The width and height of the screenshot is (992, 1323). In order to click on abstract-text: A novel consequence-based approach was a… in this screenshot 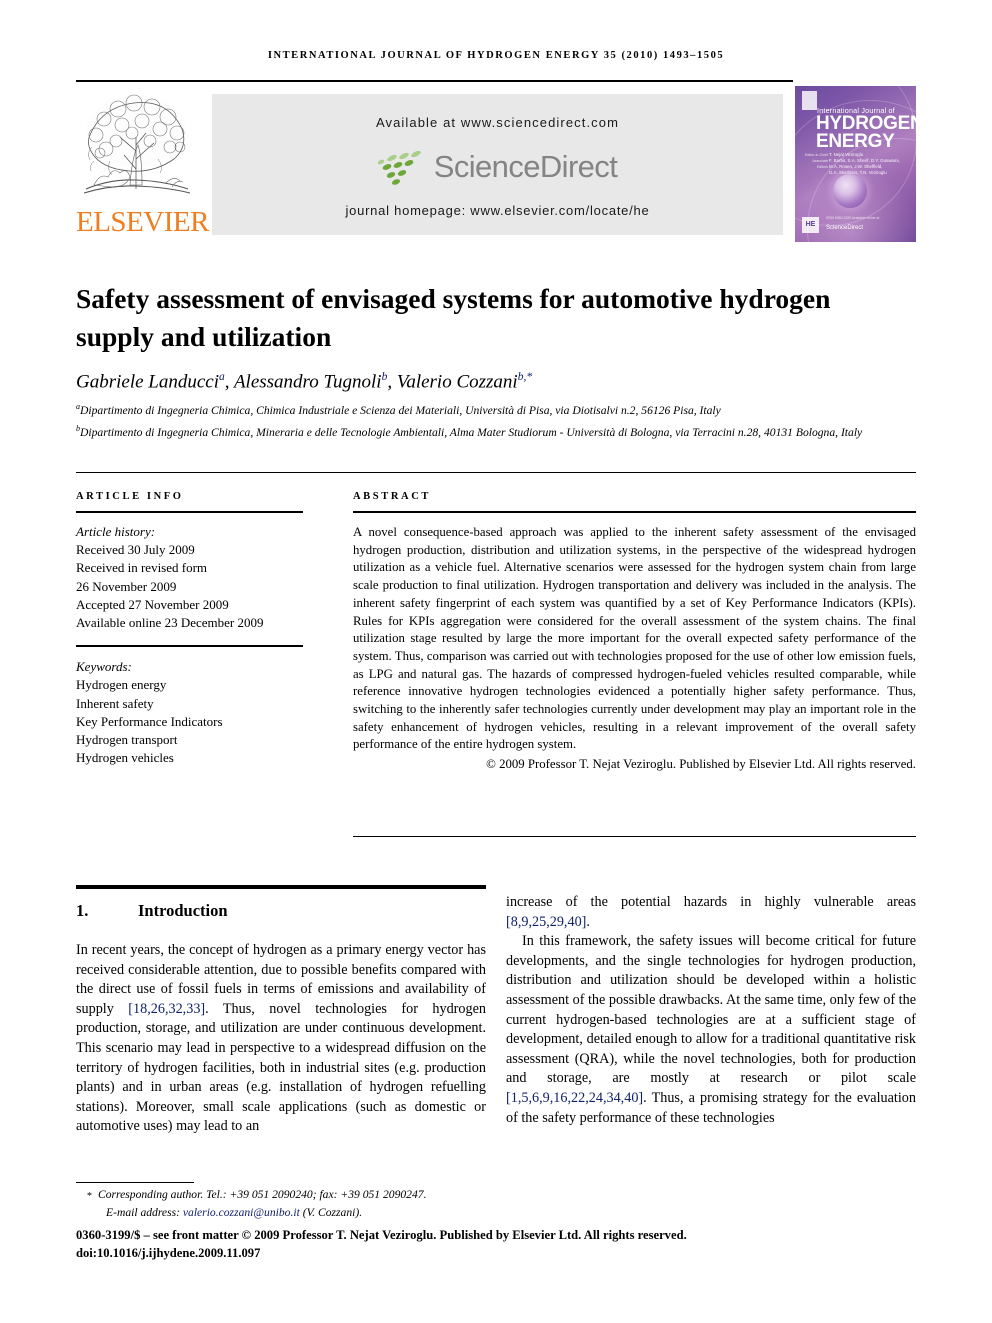, I will do `click(634, 638)`.